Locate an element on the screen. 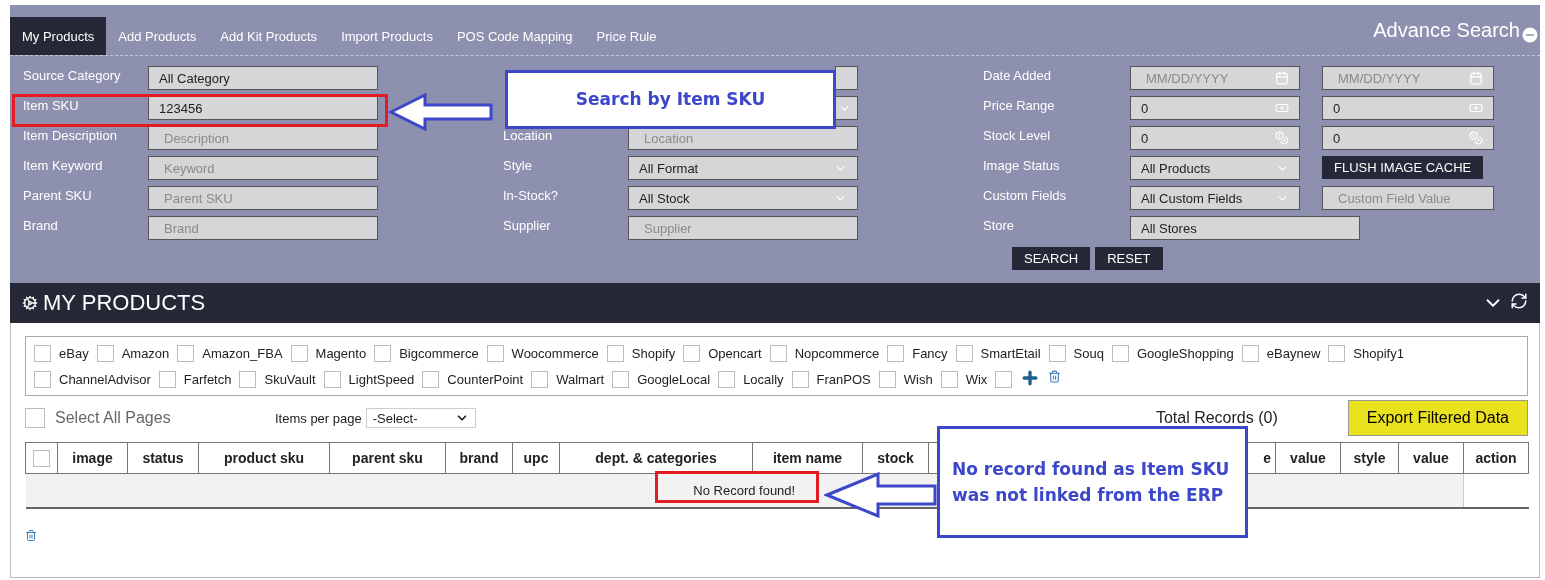 Image resolution: width=1545 pixels, height=580 pixels. input-field is located at coordinates (846, 78).